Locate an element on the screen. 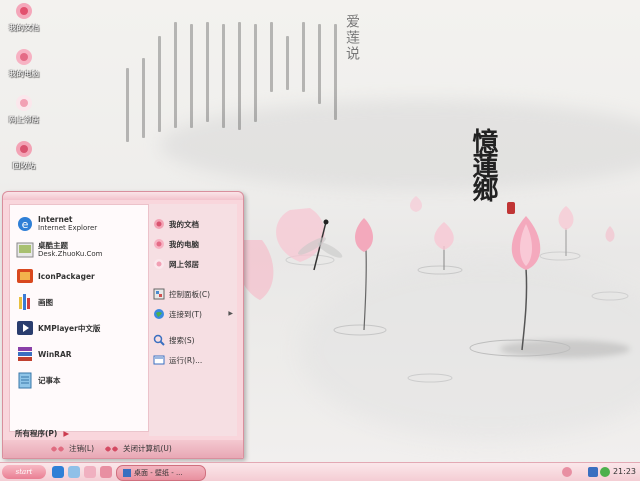 The height and width of the screenshot is (481, 640). start-item-winrar: WinRAR is located at coordinates (44, 354).